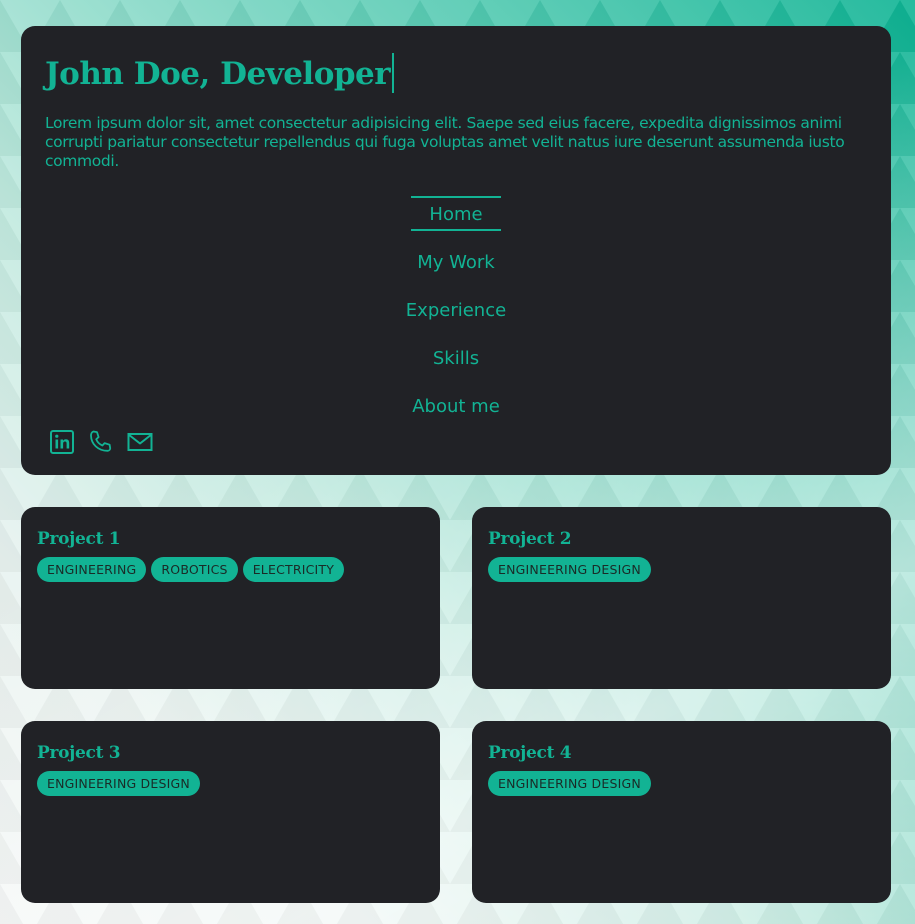 This screenshot has width=915, height=924. I want to click on project-title: Project 3, so click(79, 753).